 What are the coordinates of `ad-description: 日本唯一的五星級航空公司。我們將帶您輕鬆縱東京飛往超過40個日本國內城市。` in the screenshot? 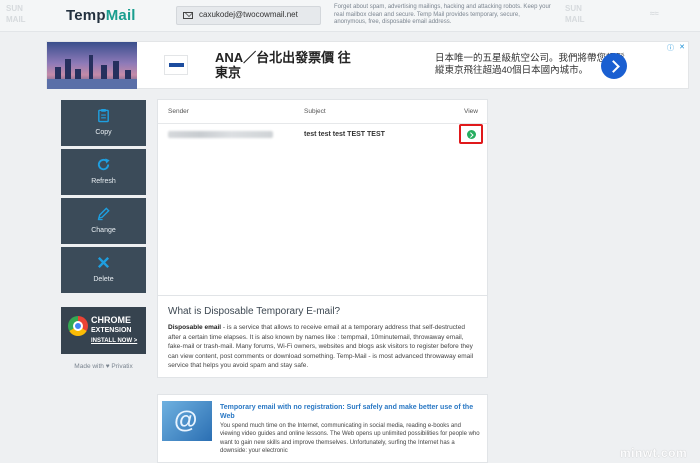 It's located at (530, 64).